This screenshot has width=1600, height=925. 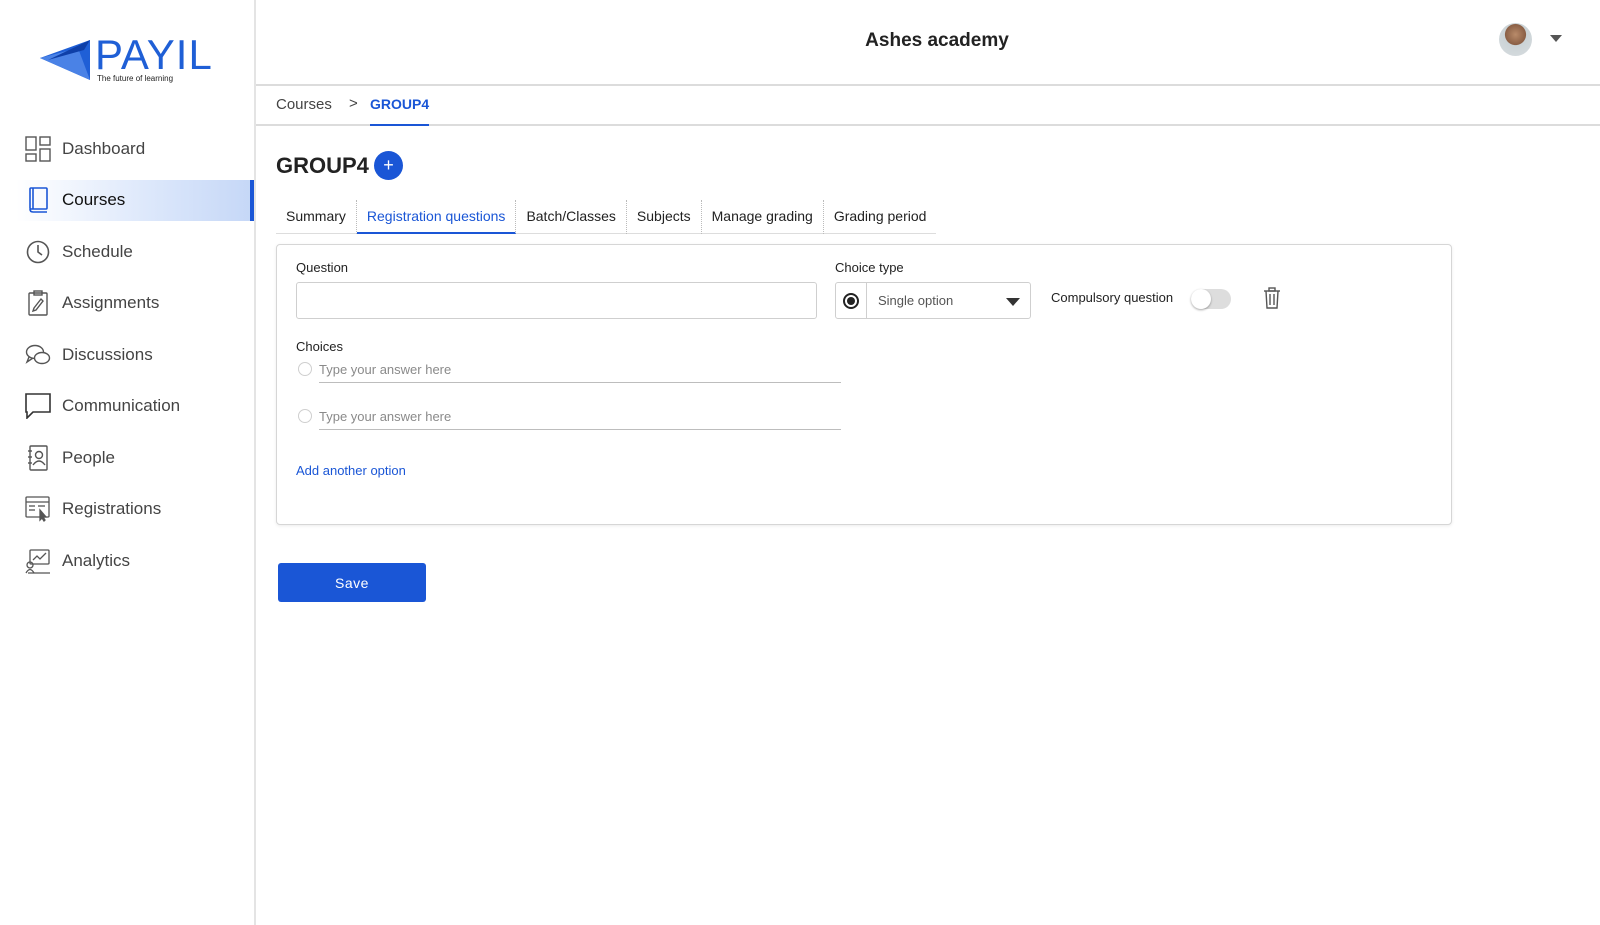 What do you see at coordinates (38, 458) in the screenshot?
I see `contacts-icon` at bounding box center [38, 458].